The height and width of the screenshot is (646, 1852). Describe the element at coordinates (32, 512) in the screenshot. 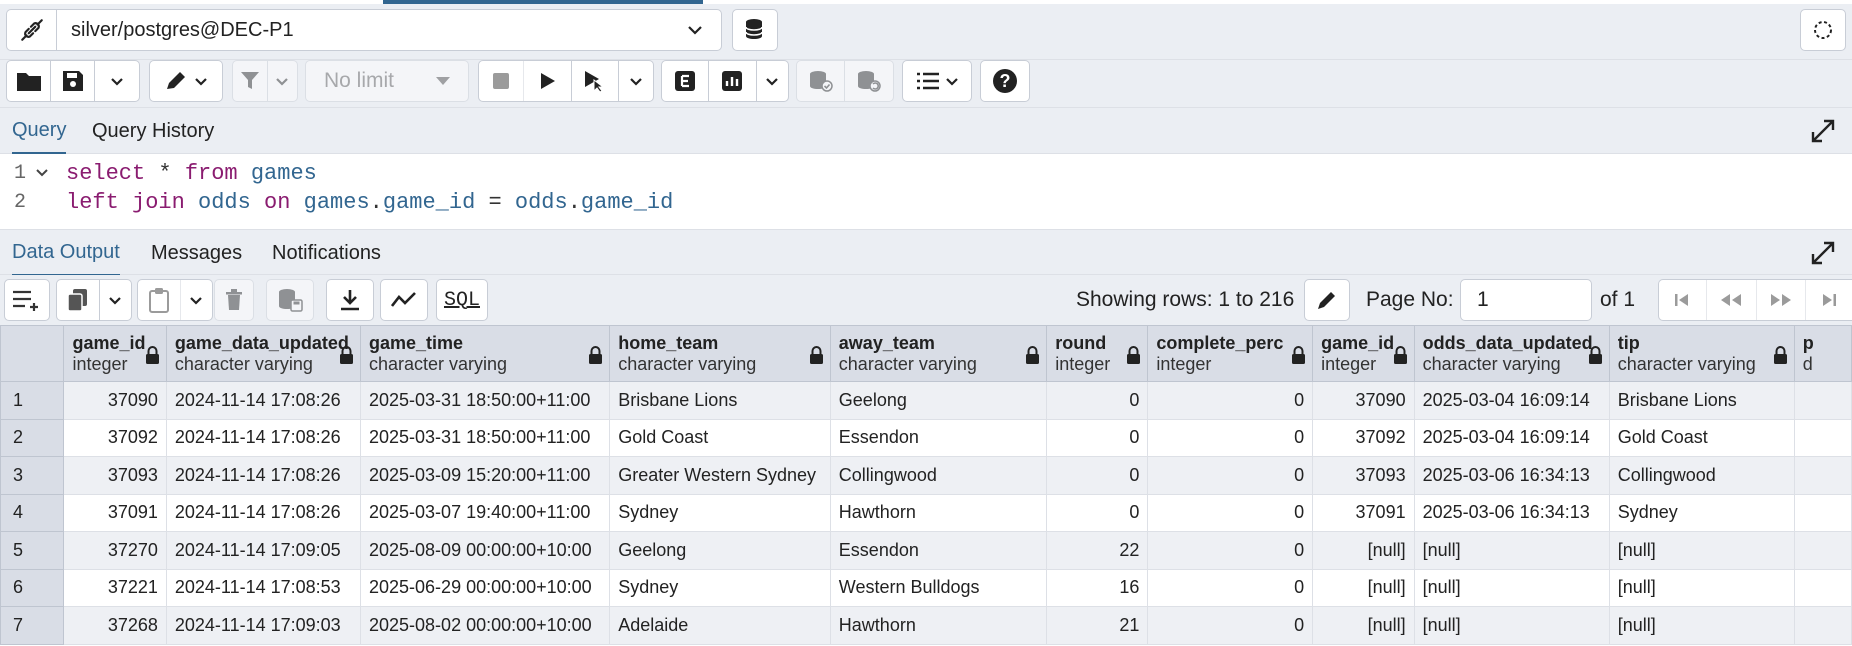

I see `row-number: 4` at that location.